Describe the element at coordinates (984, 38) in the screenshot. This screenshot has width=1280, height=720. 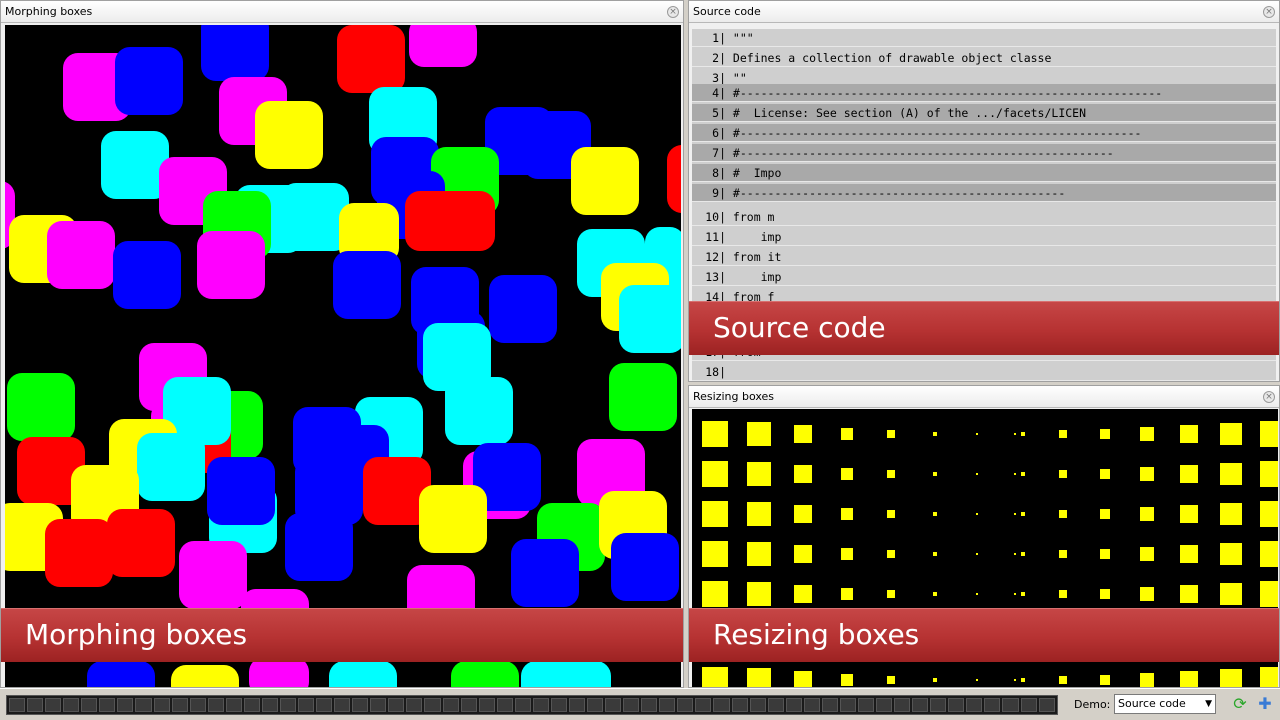
I see `code-line: 1| """` at that location.